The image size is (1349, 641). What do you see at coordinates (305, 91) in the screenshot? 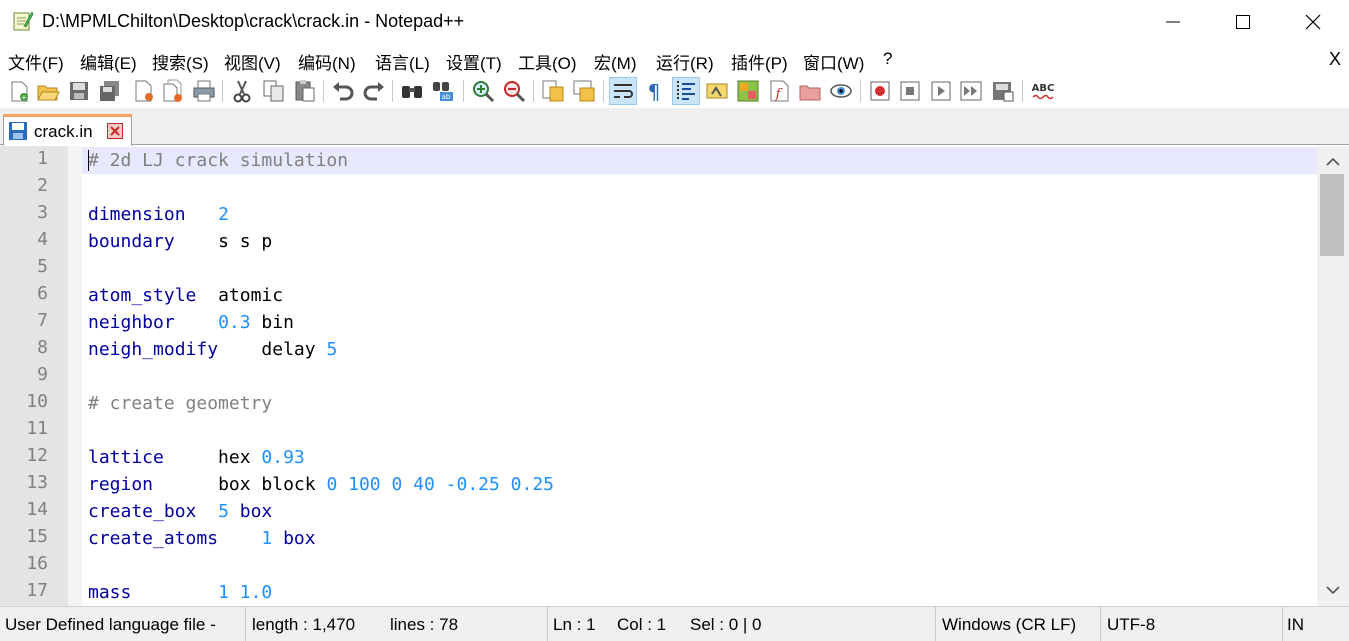
I see `paste-icon` at bounding box center [305, 91].